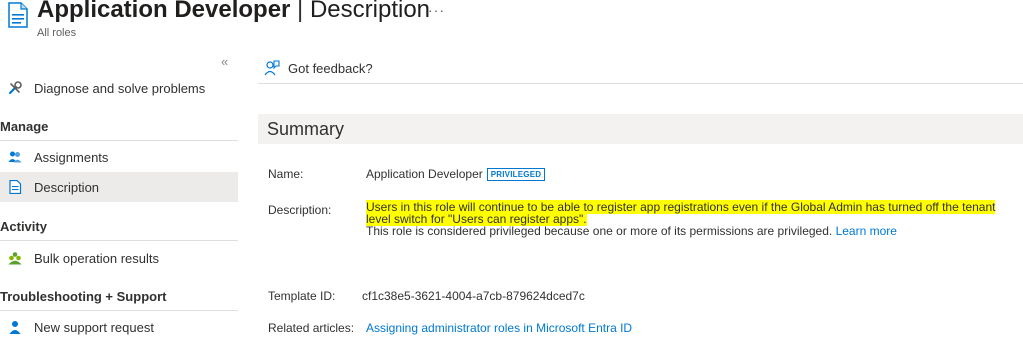  What do you see at coordinates (23, 226) in the screenshot?
I see `section-activity: Activity` at bounding box center [23, 226].